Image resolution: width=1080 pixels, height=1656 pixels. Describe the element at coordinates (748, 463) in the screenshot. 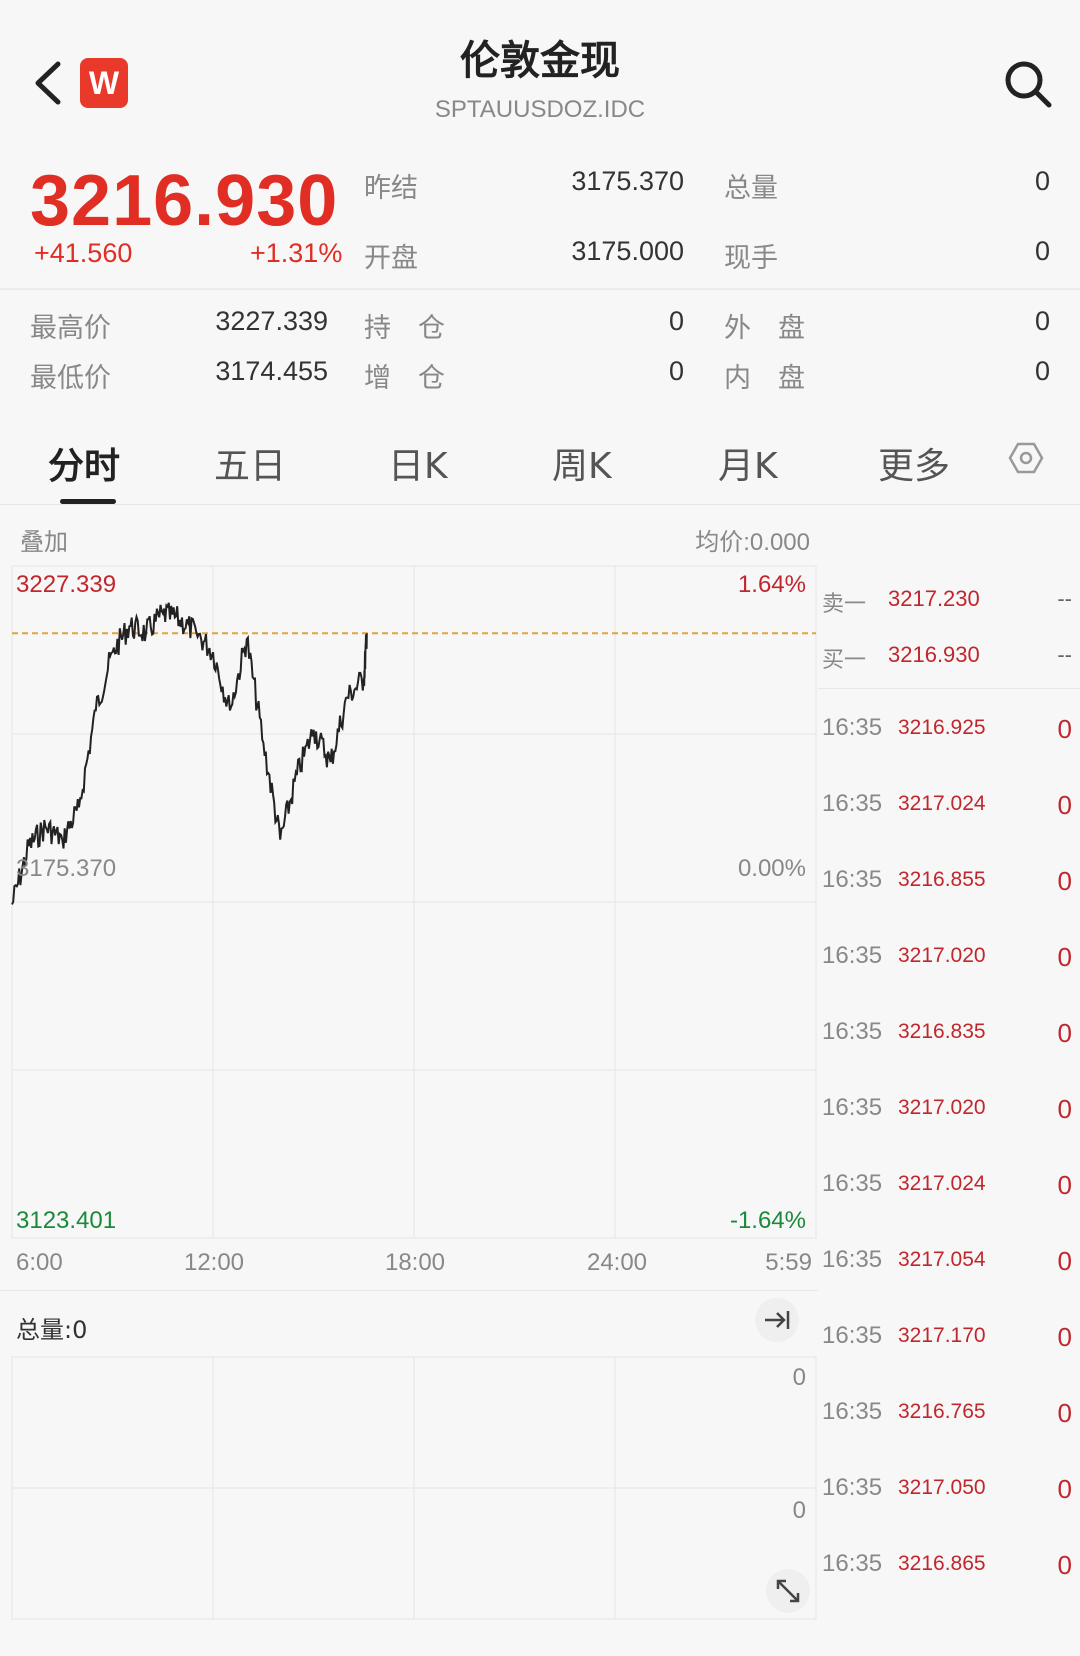

I see `tab-monthly-k: 月K` at that location.